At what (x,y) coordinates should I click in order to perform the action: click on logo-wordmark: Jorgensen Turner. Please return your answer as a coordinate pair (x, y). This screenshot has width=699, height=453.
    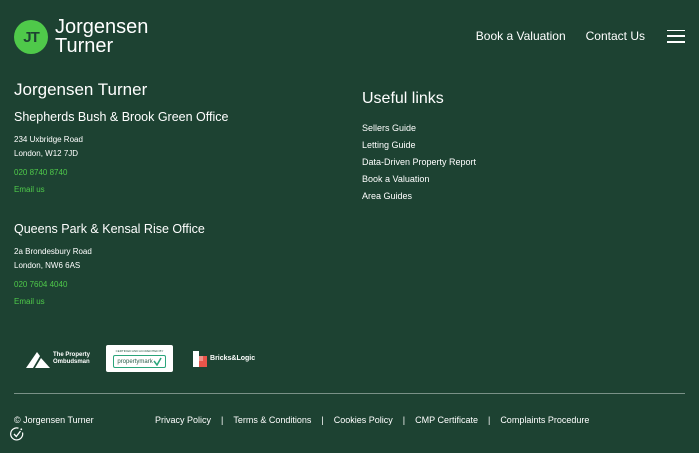
    Looking at the image, I should click on (101, 37).